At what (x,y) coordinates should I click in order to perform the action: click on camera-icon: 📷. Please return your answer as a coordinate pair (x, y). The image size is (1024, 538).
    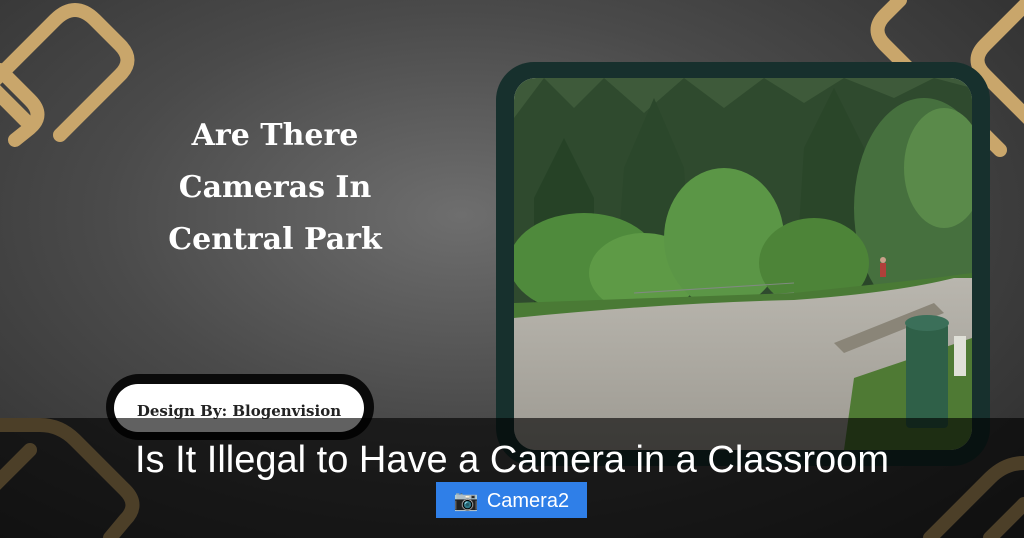
    Looking at the image, I should click on (466, 500).